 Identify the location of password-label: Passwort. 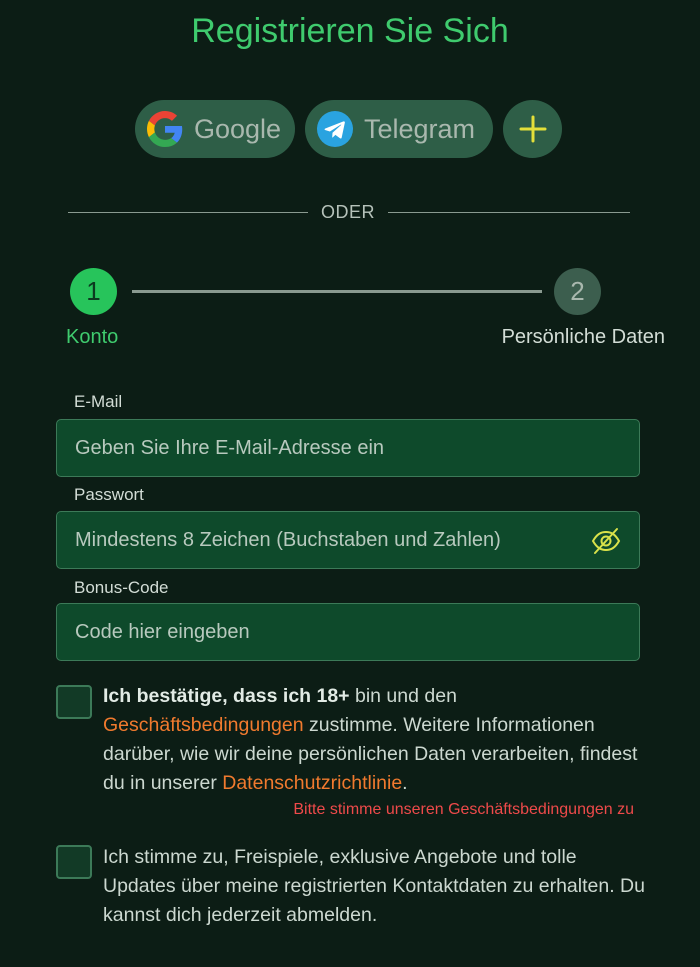
(109, 494).